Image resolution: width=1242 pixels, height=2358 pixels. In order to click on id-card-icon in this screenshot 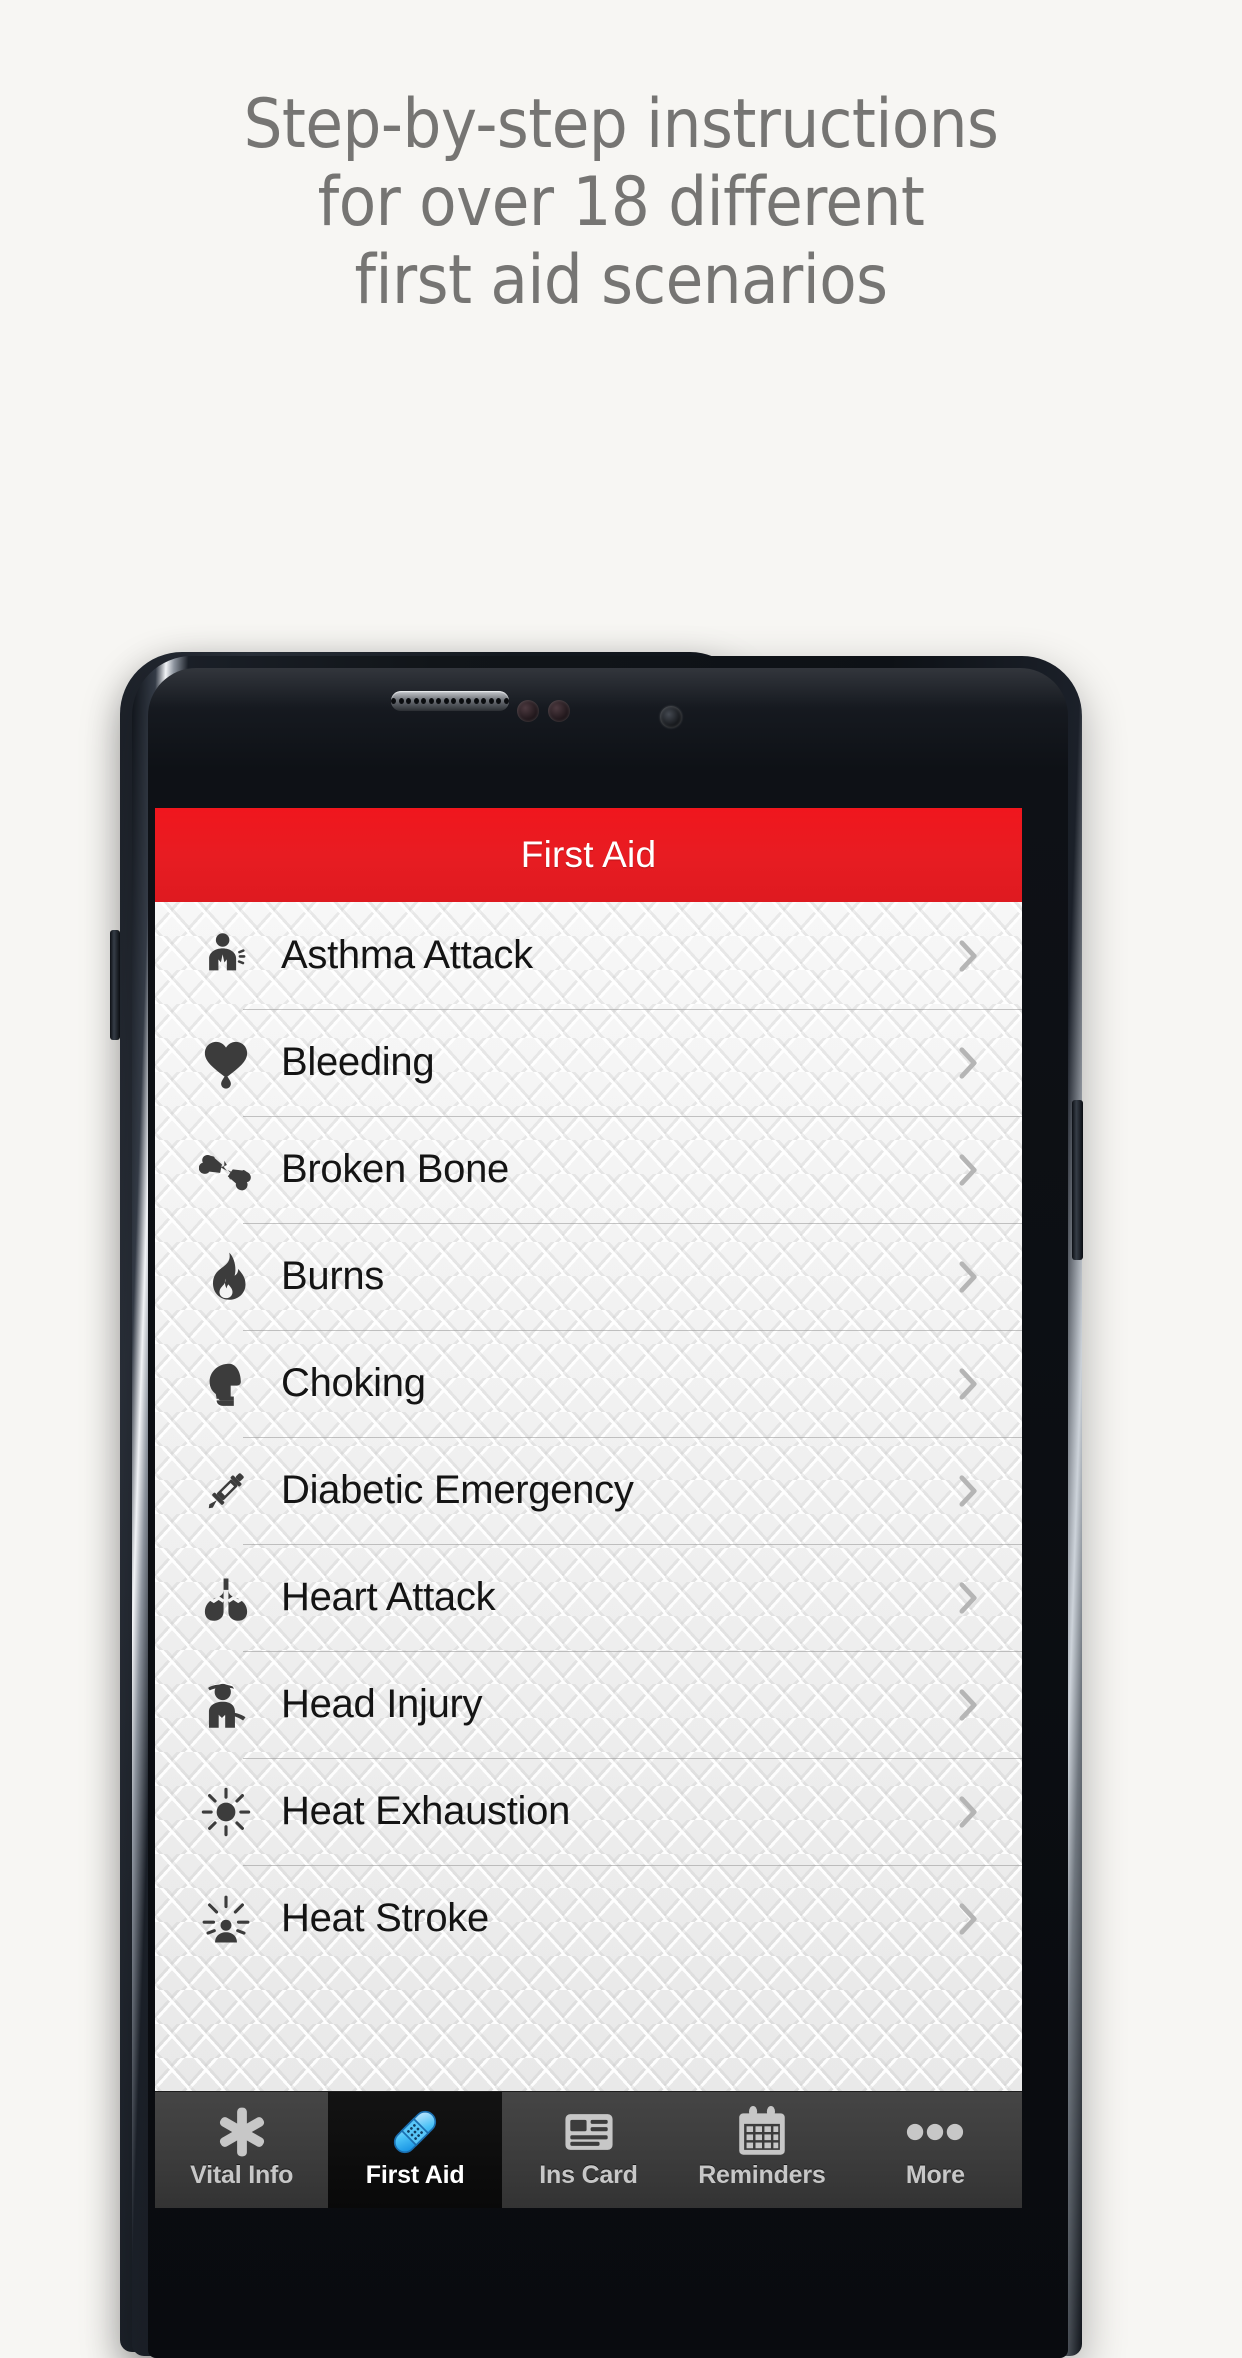, I will do `click(589, 2132)`.